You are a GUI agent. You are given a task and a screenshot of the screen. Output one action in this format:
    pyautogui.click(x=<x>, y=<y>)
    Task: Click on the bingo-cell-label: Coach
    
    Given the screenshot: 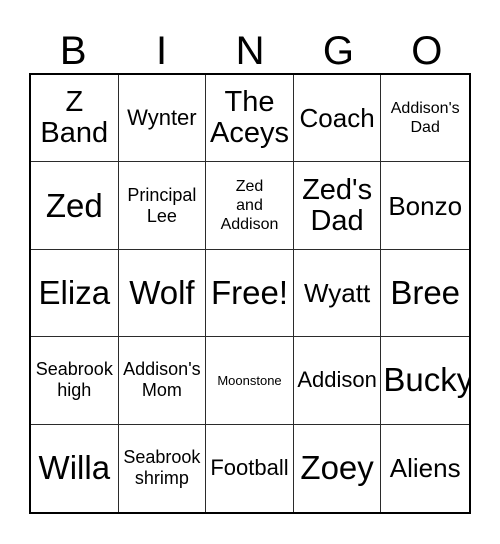 What is the action you would take?
    pyautogui.click(x=337, y=118)
    